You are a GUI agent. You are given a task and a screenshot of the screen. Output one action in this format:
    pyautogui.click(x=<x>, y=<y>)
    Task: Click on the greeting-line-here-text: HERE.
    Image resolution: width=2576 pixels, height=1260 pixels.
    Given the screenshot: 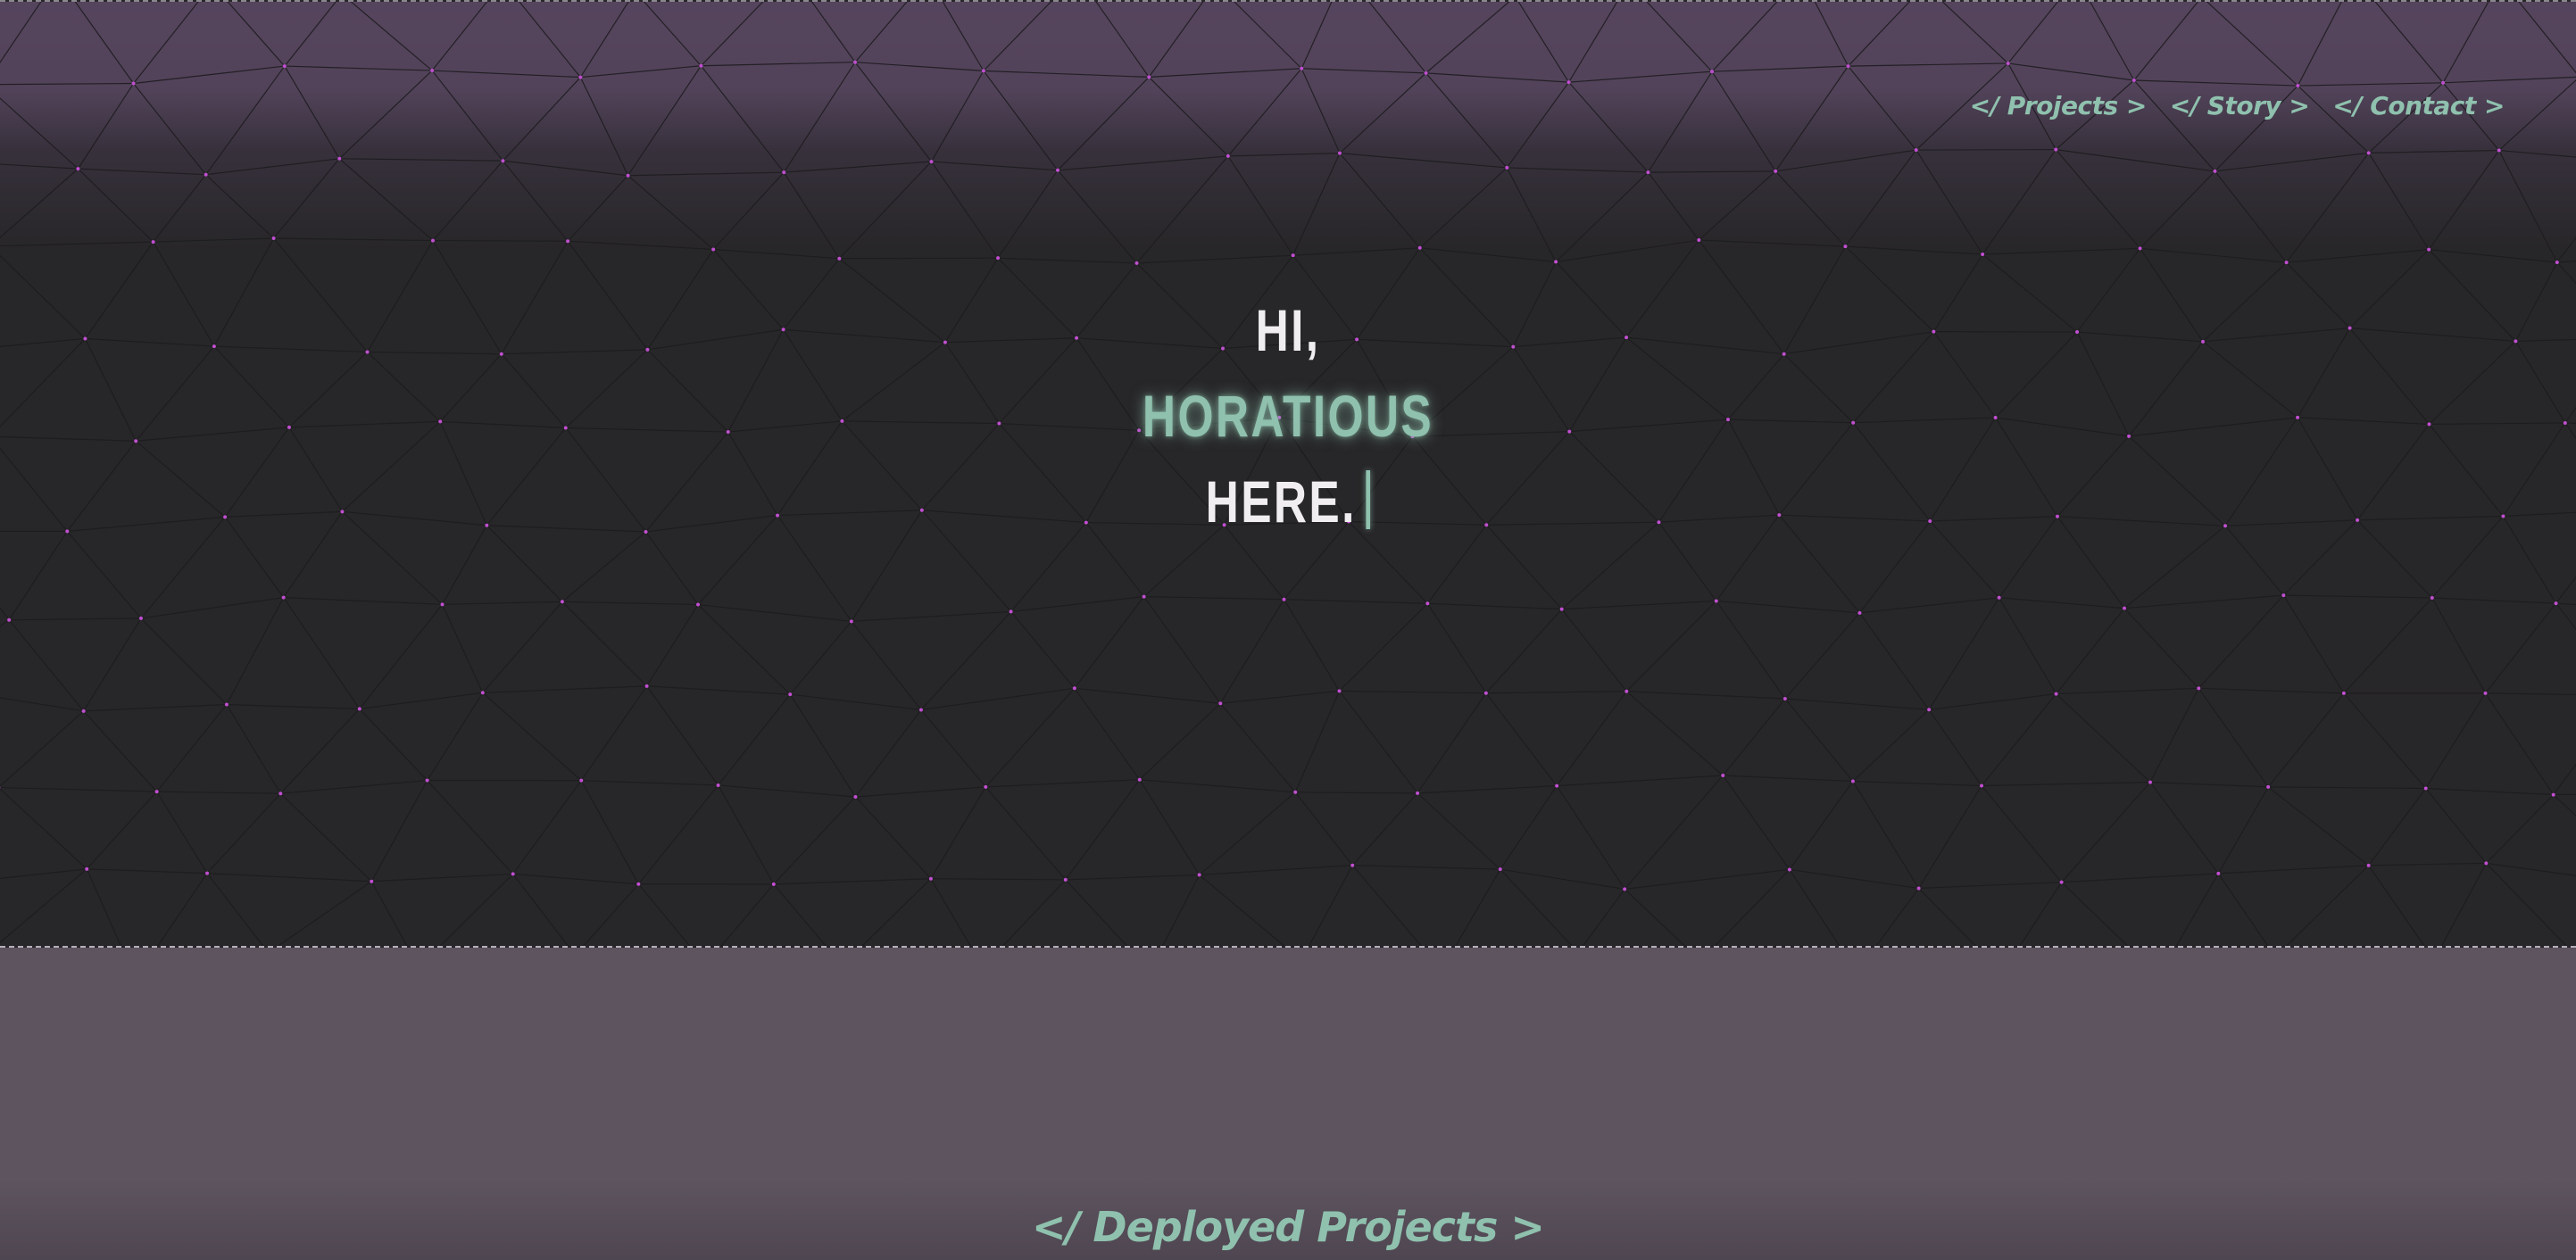 What is the action you would take?
    pyautogui.click(x=1281, y=501)
    